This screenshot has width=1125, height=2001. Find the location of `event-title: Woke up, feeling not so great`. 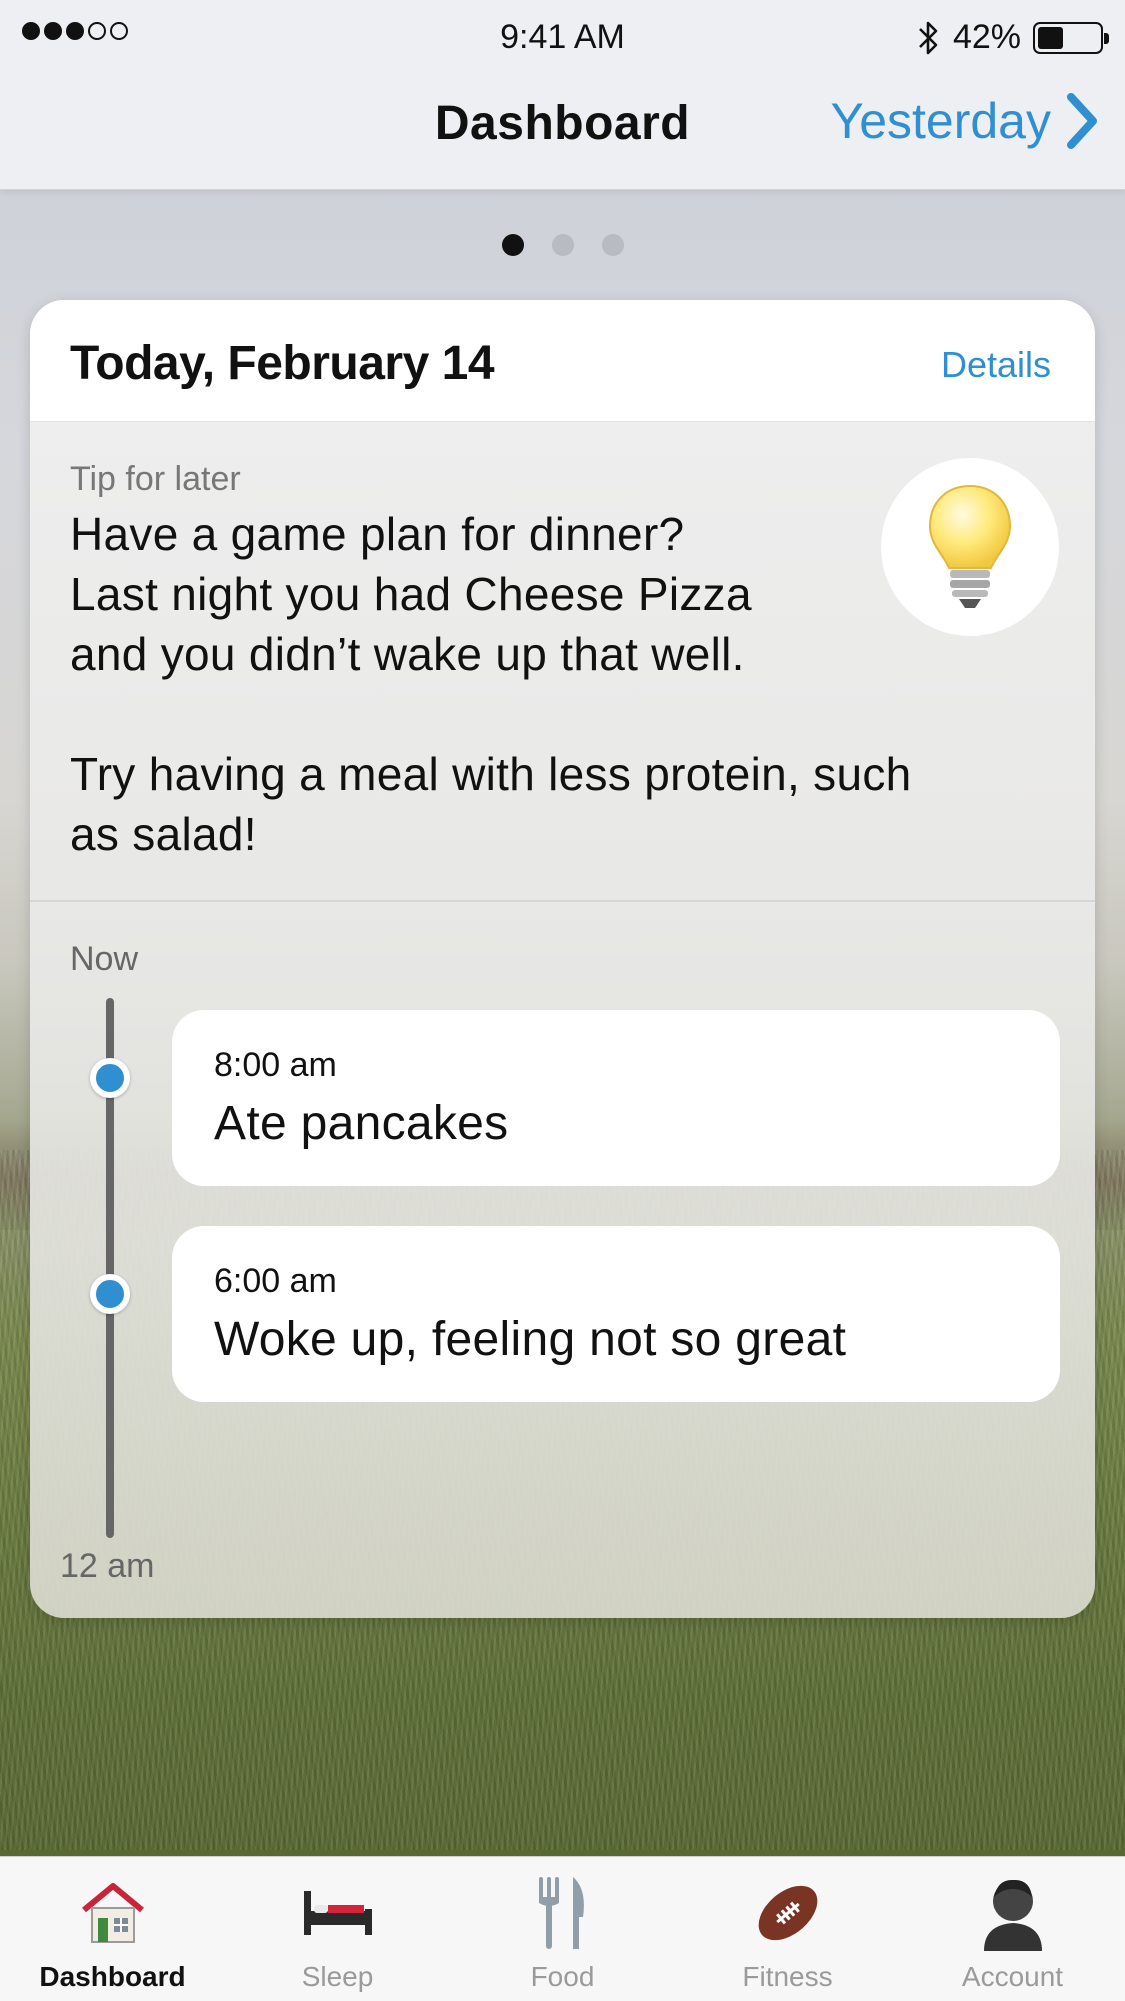

event-title: Woke up, feeling not so great is located at coordinates (530, 1339).